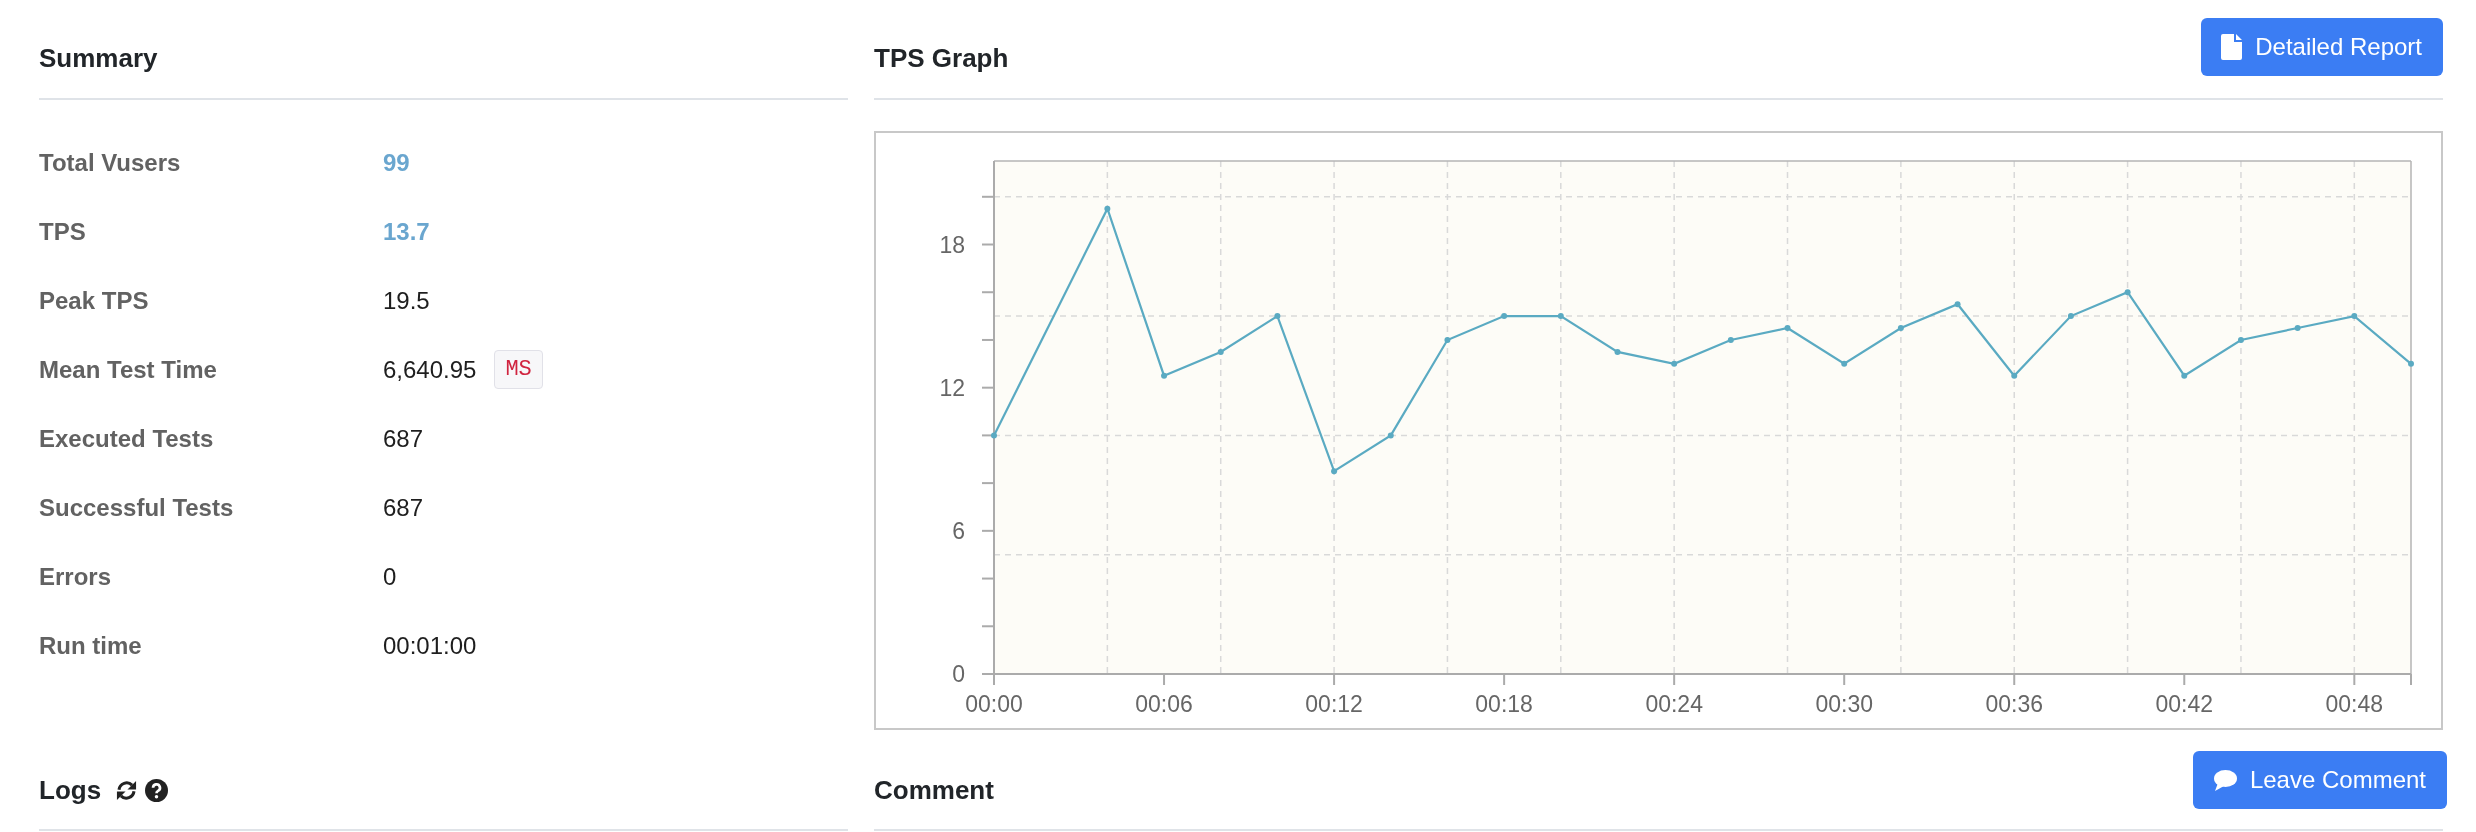 The width and height of the screenshot is (2476, 832). What do you see at coordinates (110, 162) in the screenshot?
I see `stat-label: Total Vusers` at bounding box center [110, 162].